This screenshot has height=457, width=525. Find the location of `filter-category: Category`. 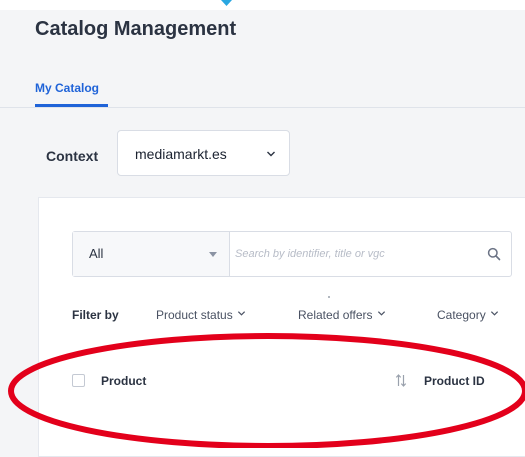

filter-category: Category is located at coordinates (468, 315).